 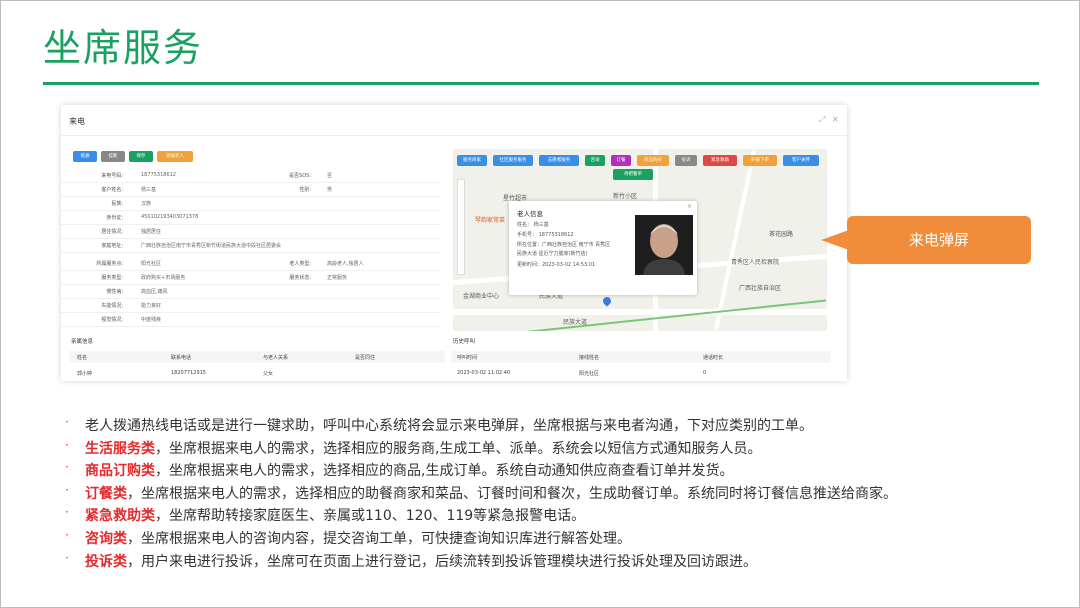 I want to click on form-row-living: 居住情况: 独居居住, so click(x=251, y=232).